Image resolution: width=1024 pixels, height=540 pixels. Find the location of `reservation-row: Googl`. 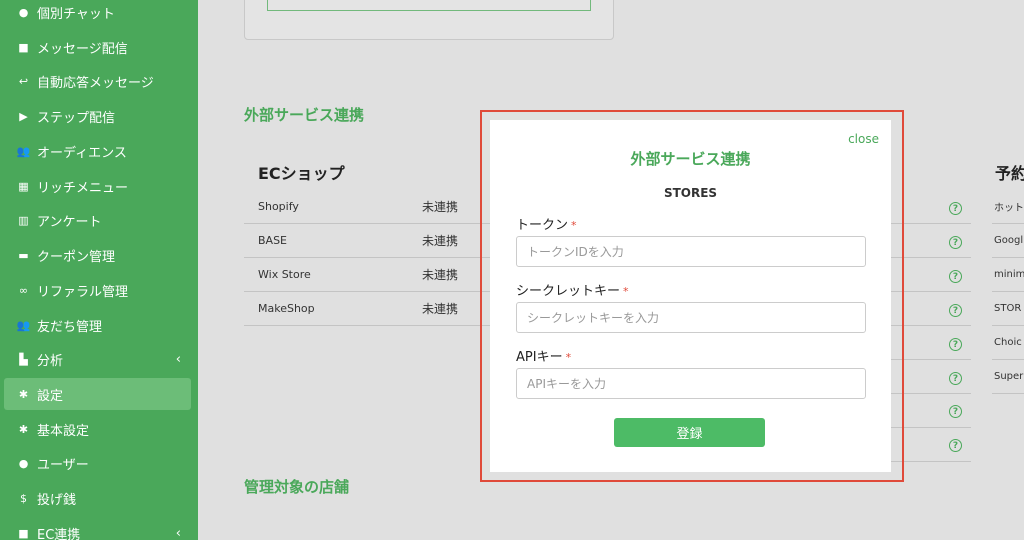

reservation-row: Googl is located at coordinates (1008, 241).